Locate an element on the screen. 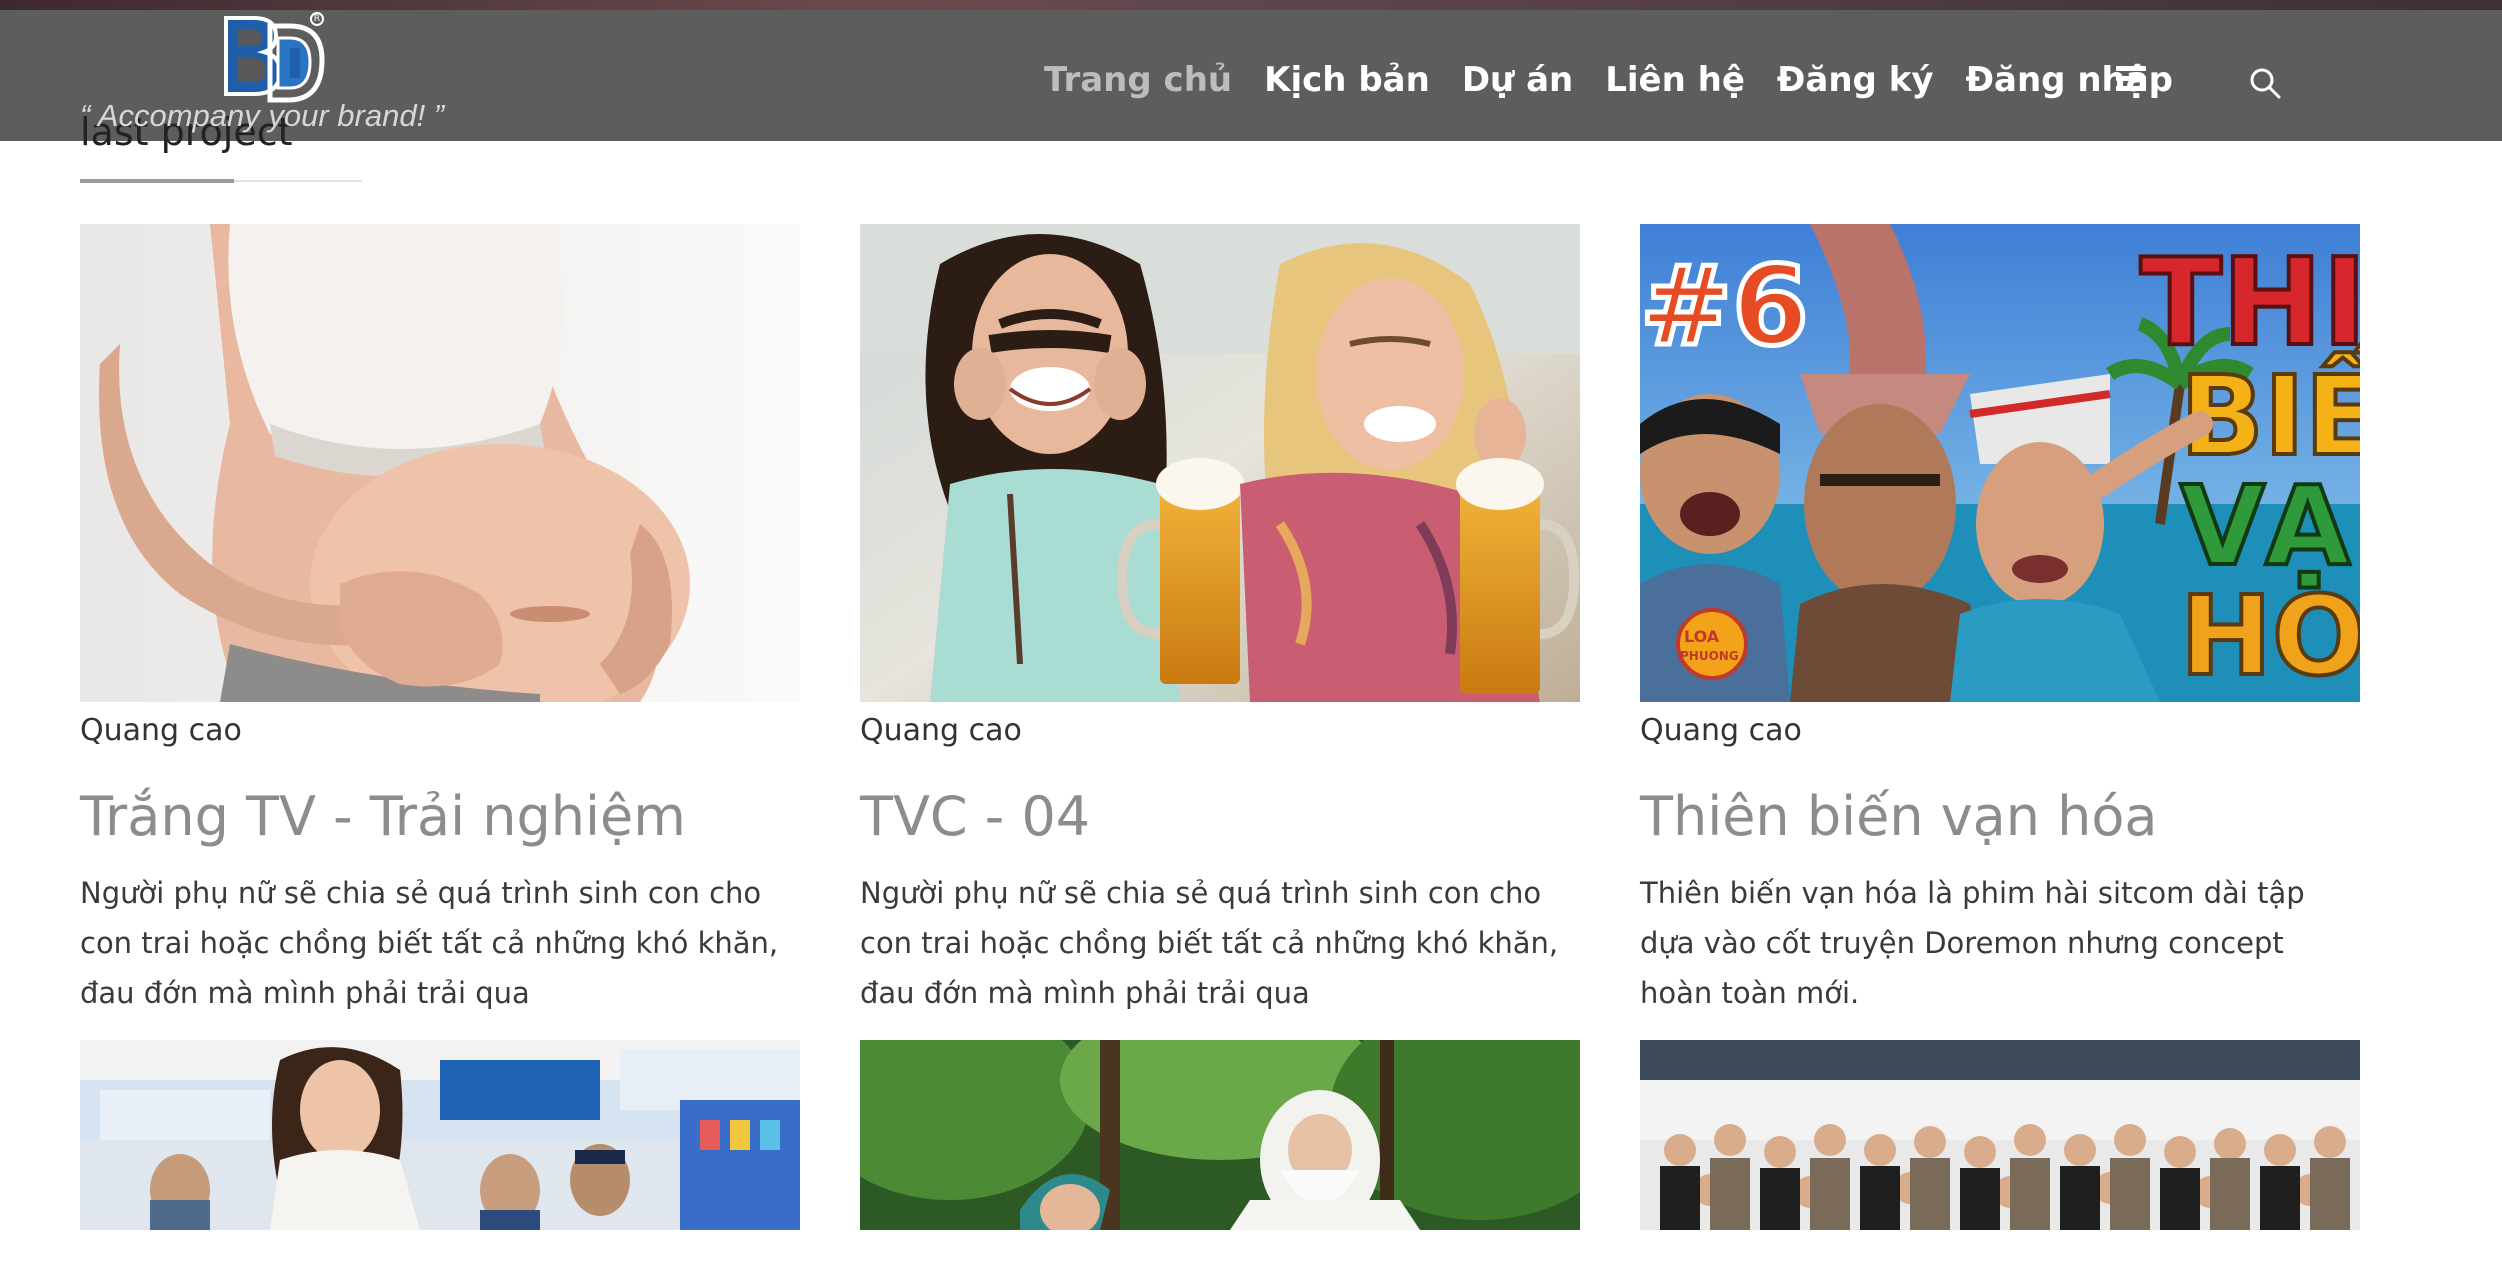  sitcom-poster-image: THIÊ BIẾ VẠ HOÁ #6 LOA is located at coordinates (2000, 463).